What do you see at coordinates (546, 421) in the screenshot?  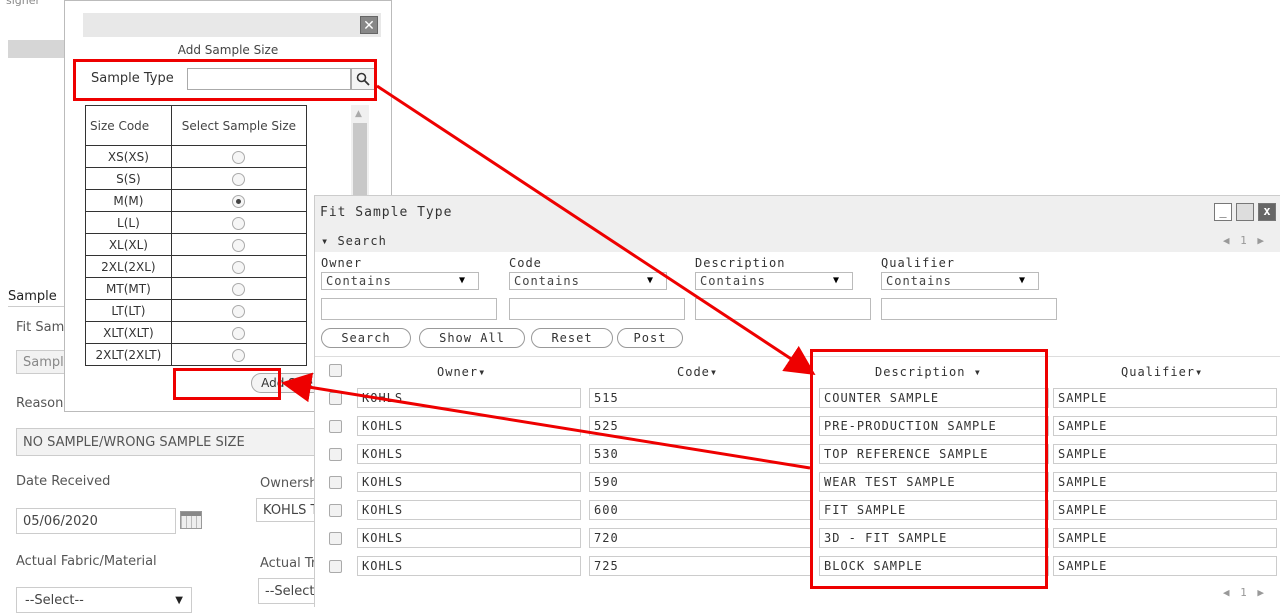 I see `arrow-to-add-size` at bounding box center [546, 421].